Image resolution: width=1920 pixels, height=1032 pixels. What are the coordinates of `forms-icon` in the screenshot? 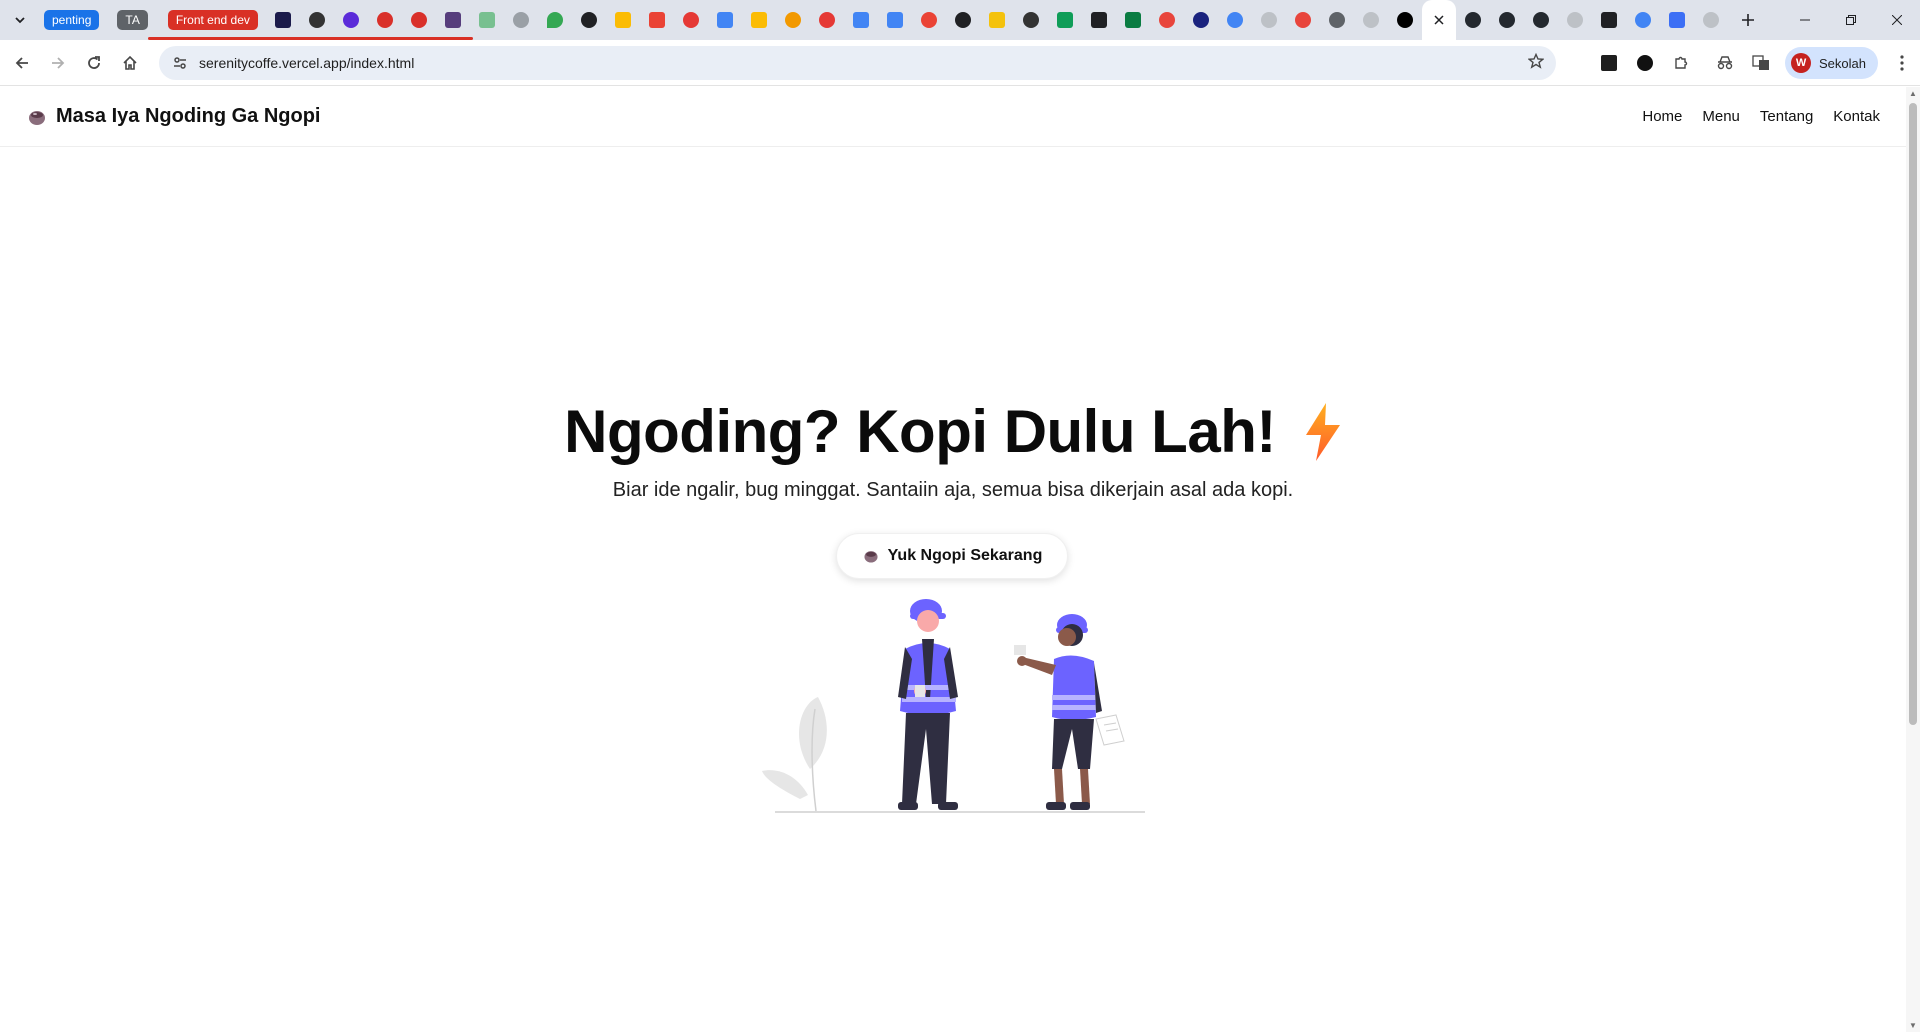 It's located at (1676, 20).